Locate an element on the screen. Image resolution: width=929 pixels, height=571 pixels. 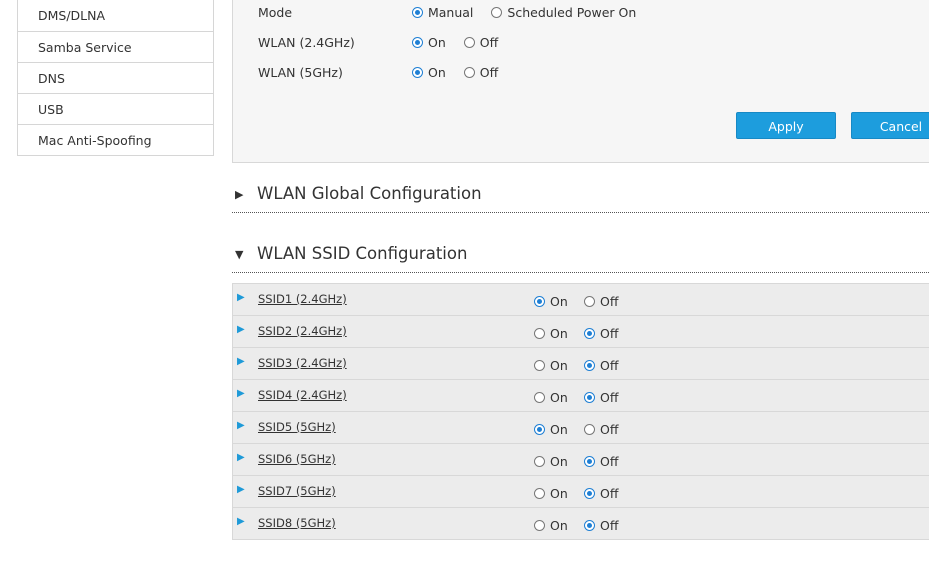
wlan-ssid-config-title: WLAN SSID Configuration is located at coordinates (362, 253).